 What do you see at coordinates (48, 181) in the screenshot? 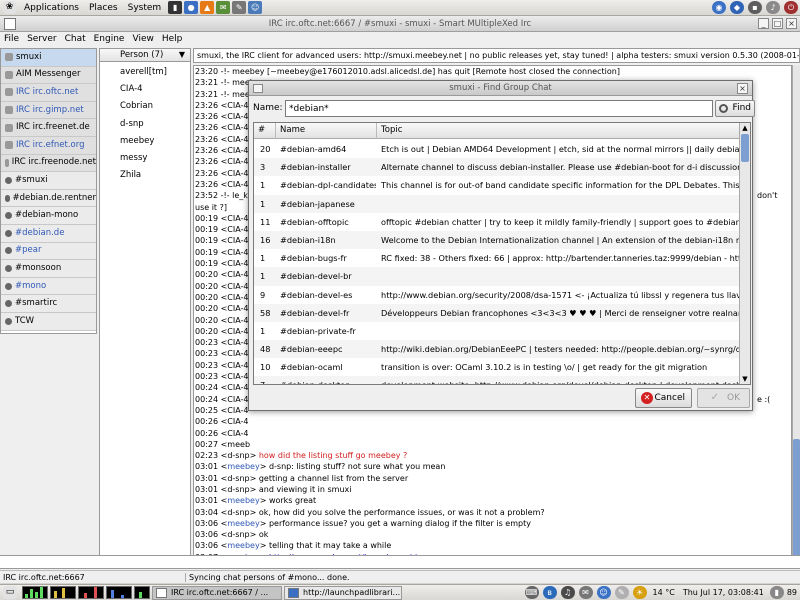
I see `tree-item: #smuxi` at bounding box center [48, 181].